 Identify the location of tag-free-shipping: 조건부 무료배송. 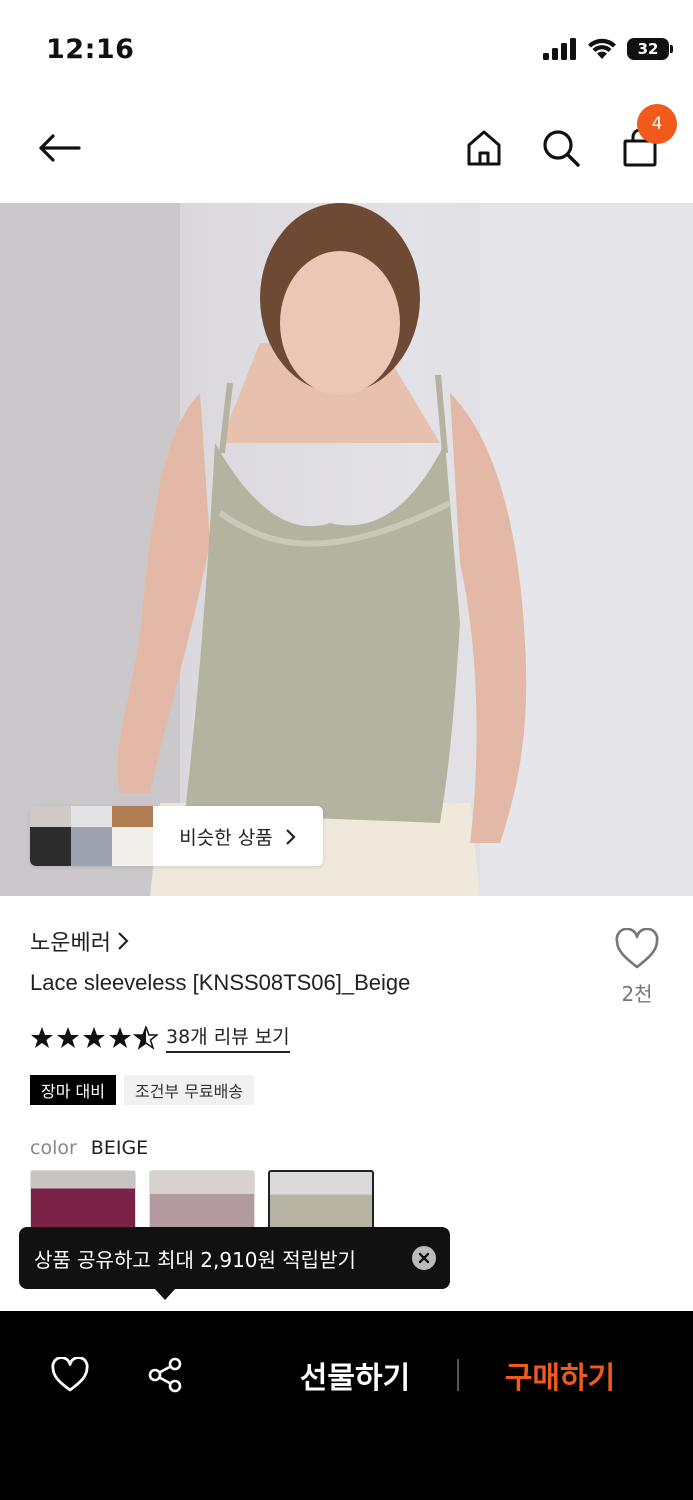
(189, 1090).